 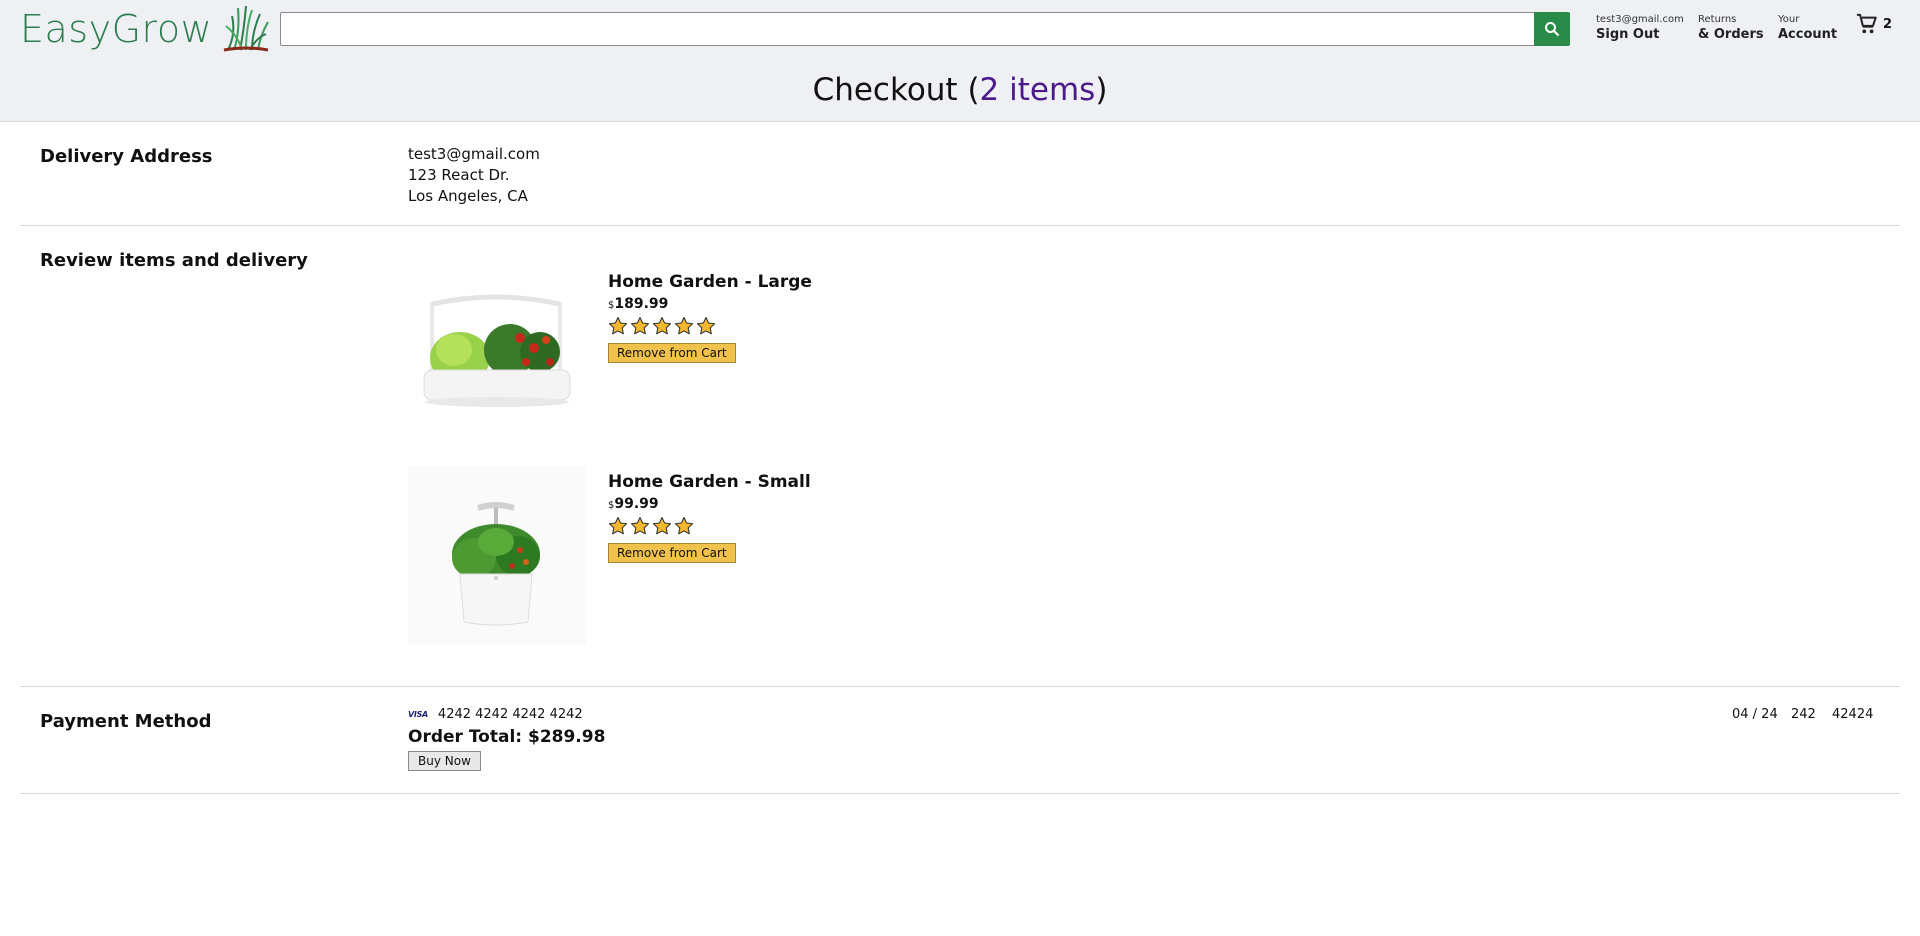 What do you see at coordinates (444, 761) in the screenshot?
I see `buy-now-button: Buy Now` at bounding box center [444, 761].